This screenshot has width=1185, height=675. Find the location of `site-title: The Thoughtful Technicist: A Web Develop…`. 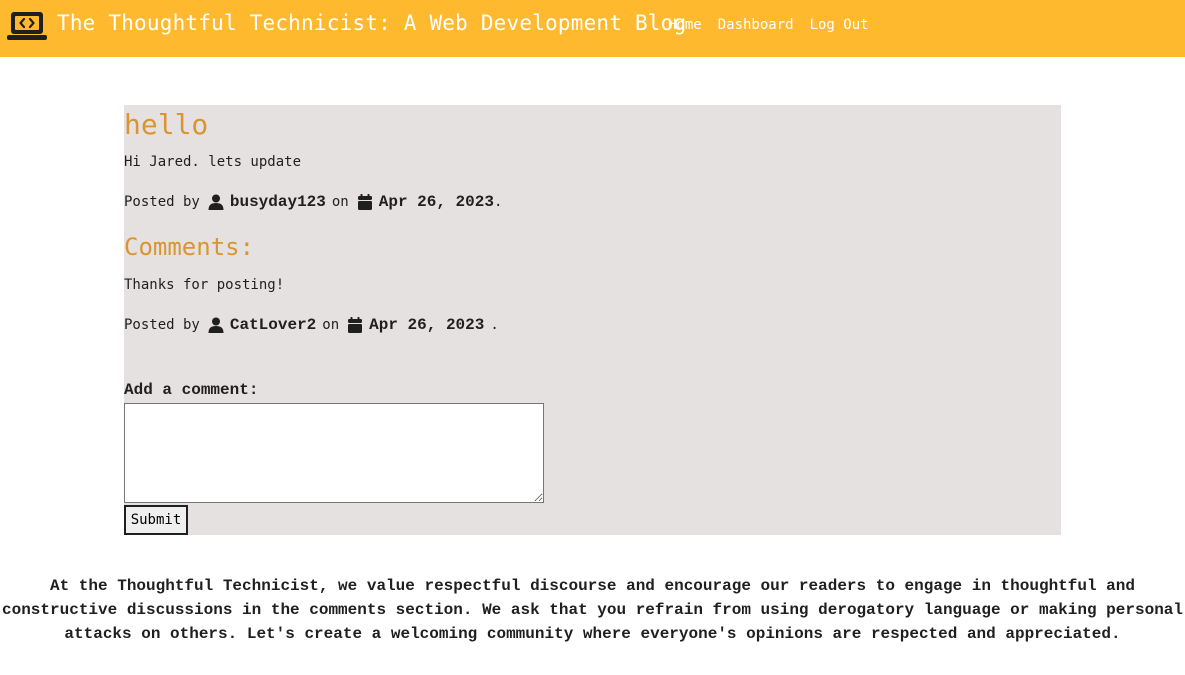

site-title: The Thoughtful Technicist: A Web Develop… is located at coordinates (372, 23).